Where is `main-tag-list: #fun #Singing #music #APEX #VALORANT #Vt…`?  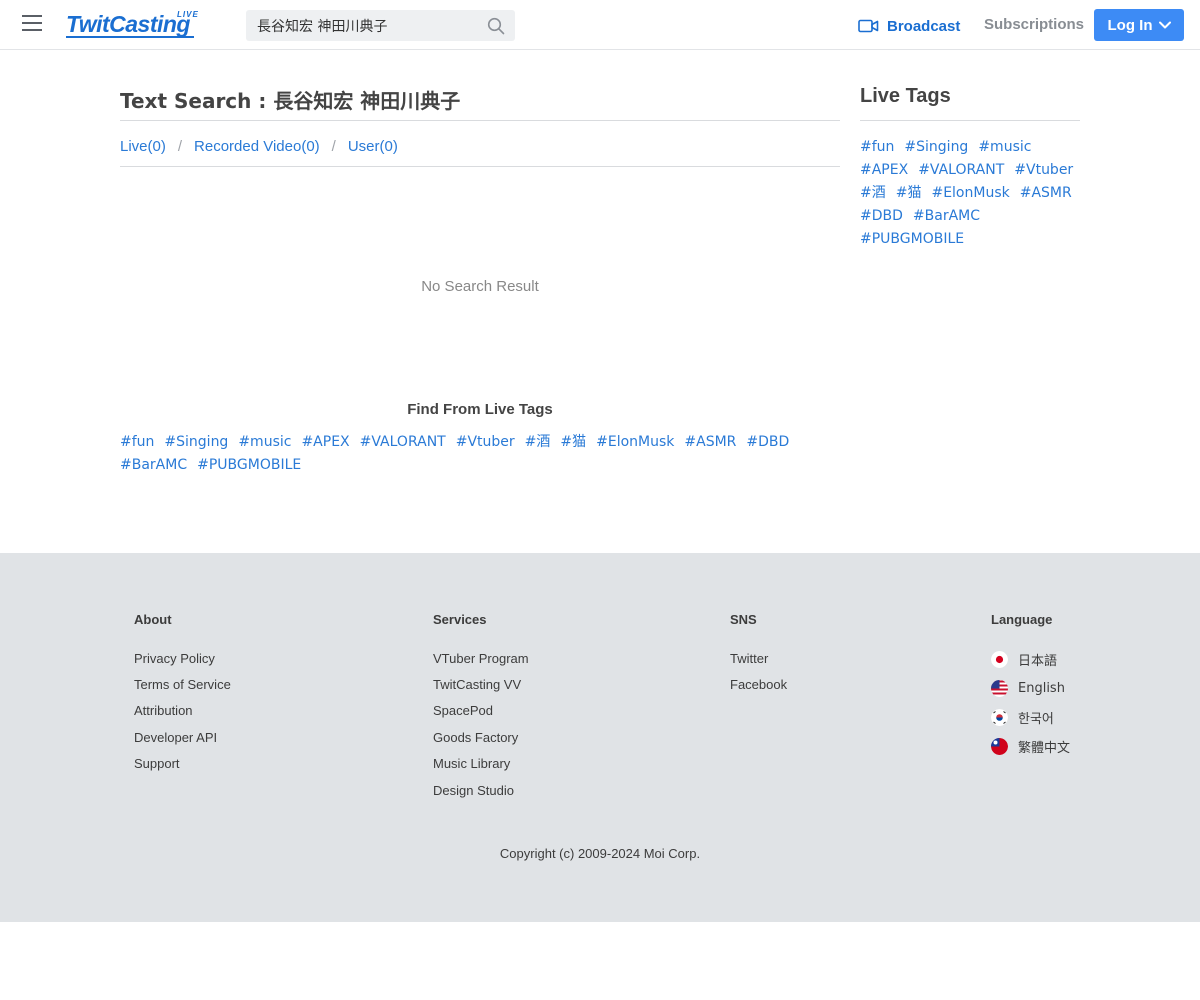
main-tag-list: #fun #Singing #music #APEX #VALORANT #Vt… is located at coordinates (460, 454).